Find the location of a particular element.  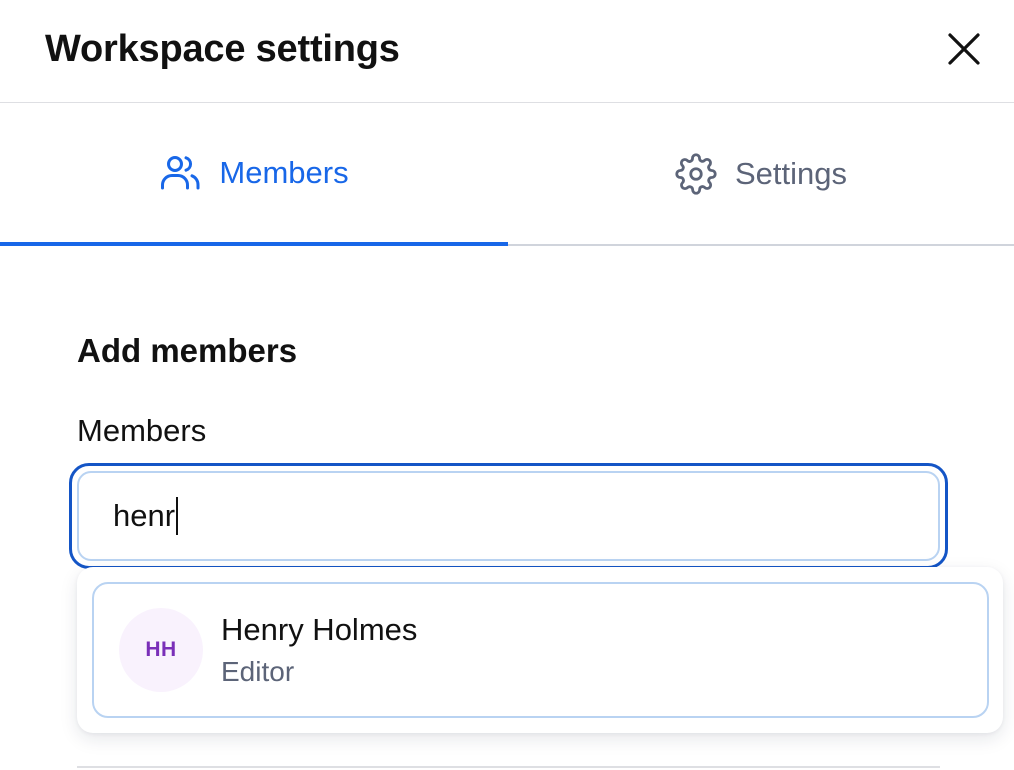

avatar: HH is located at coordinates (161, 650).